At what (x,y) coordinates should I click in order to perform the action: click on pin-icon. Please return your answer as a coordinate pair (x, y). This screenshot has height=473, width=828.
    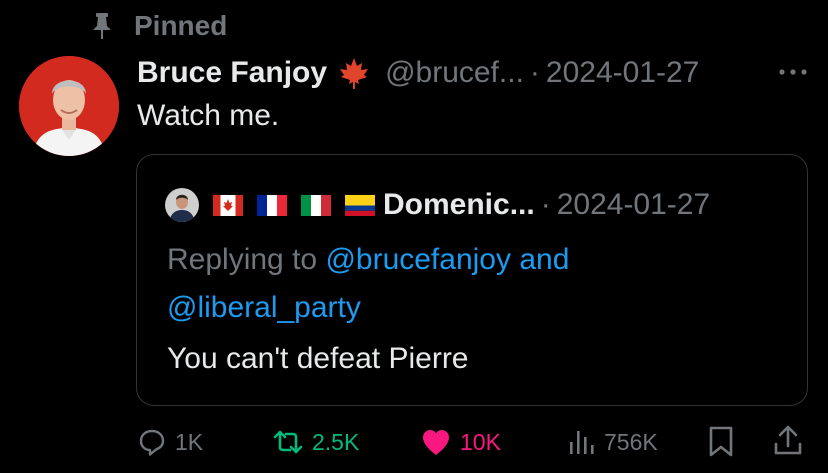
    Looking at the image, I should click on (102, 26).